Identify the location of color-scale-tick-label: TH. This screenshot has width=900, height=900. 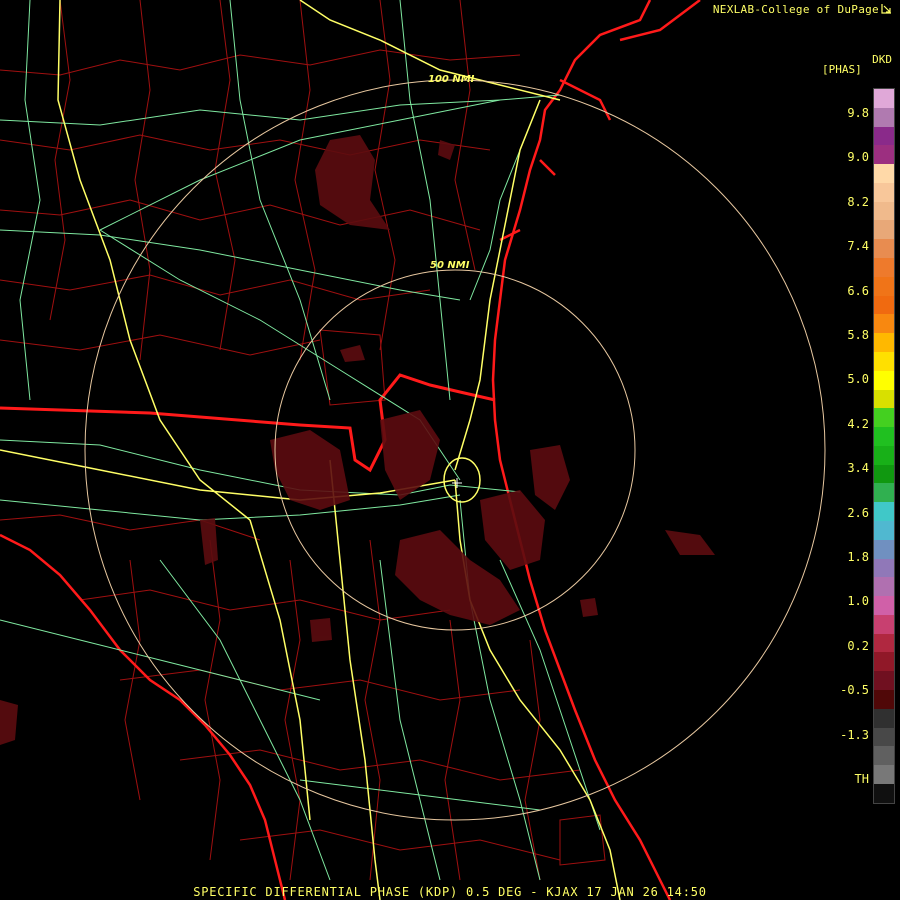
(861, 779).